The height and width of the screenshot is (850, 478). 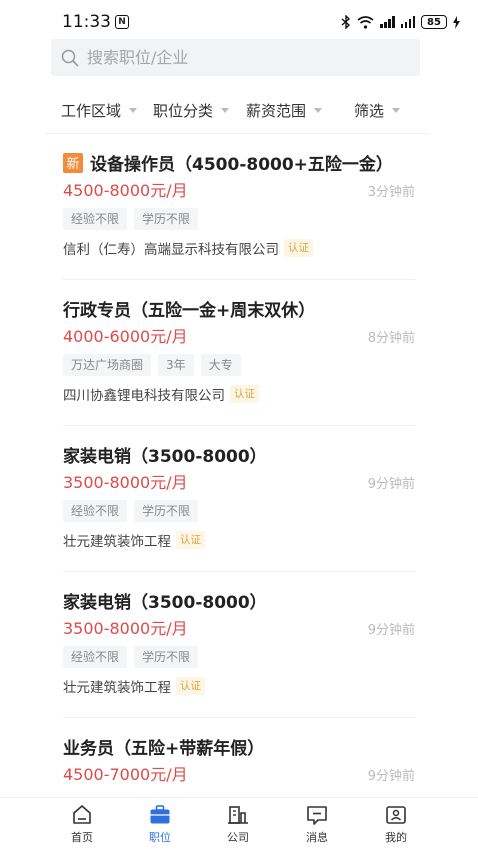 I want to click on home-icon, so click(x=82, y=814).